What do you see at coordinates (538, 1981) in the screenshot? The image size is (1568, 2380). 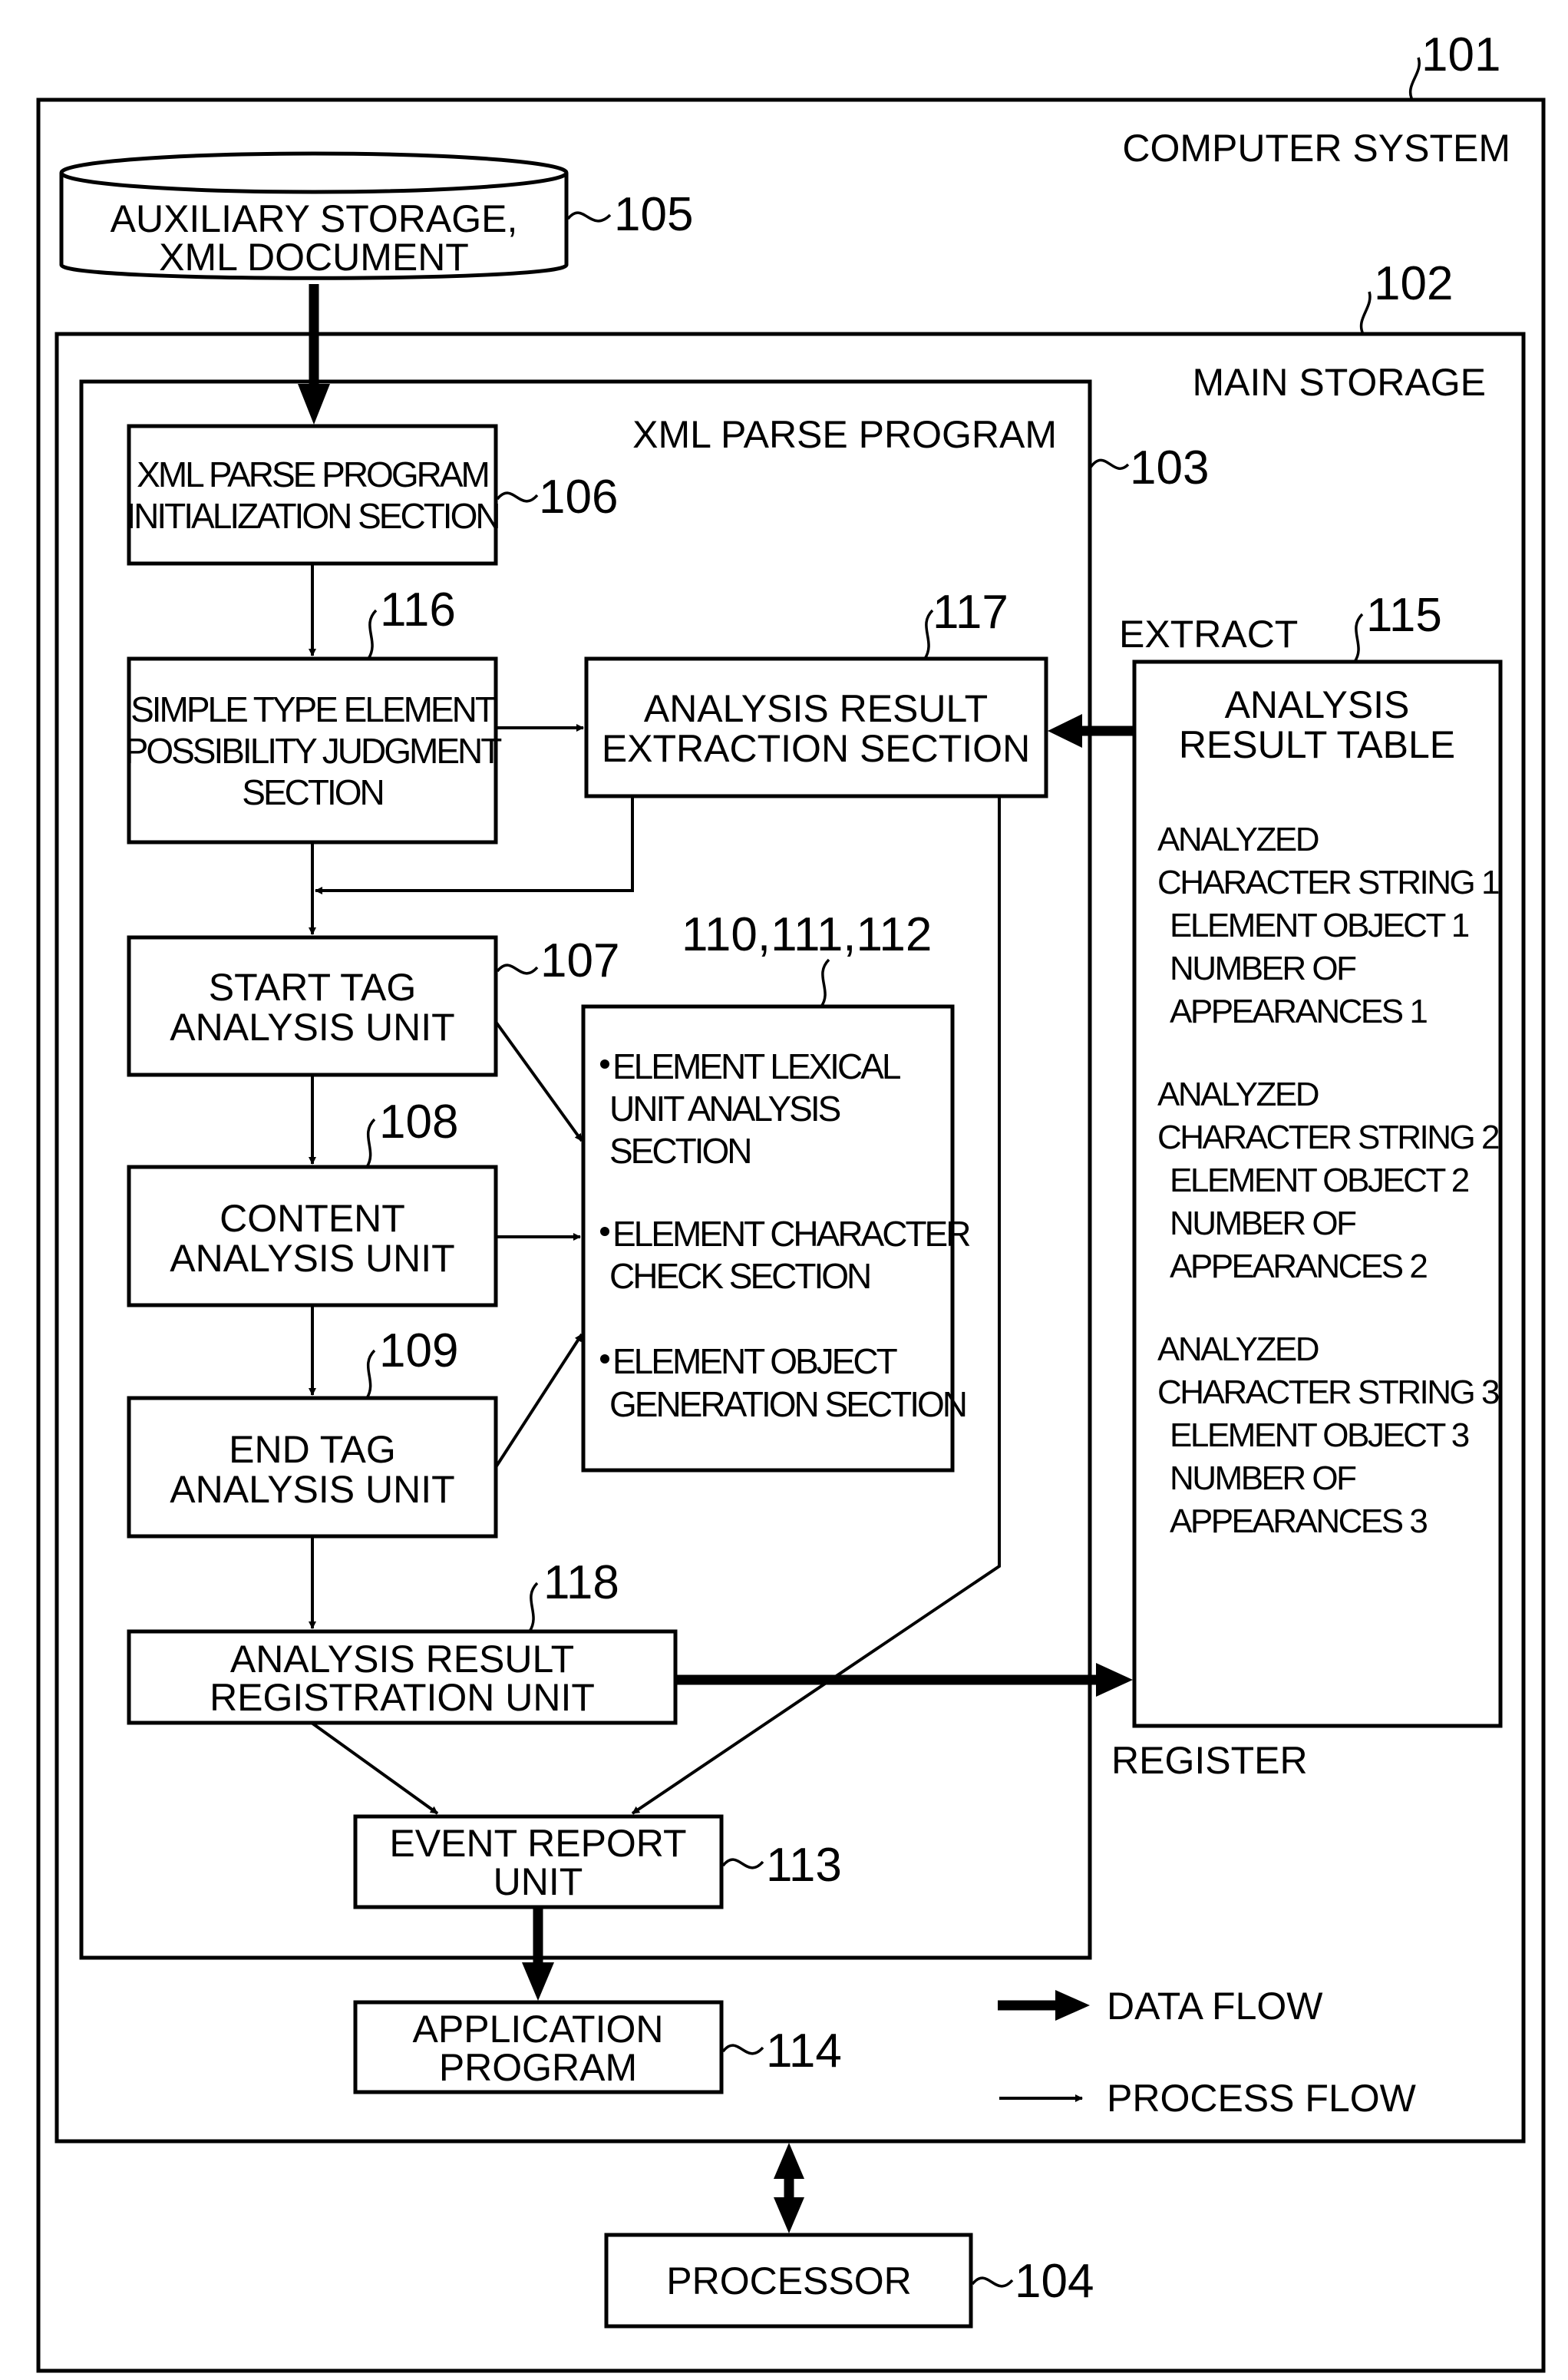 I see `arrow-113-to-114-head` at bounding box center [538, 1981].